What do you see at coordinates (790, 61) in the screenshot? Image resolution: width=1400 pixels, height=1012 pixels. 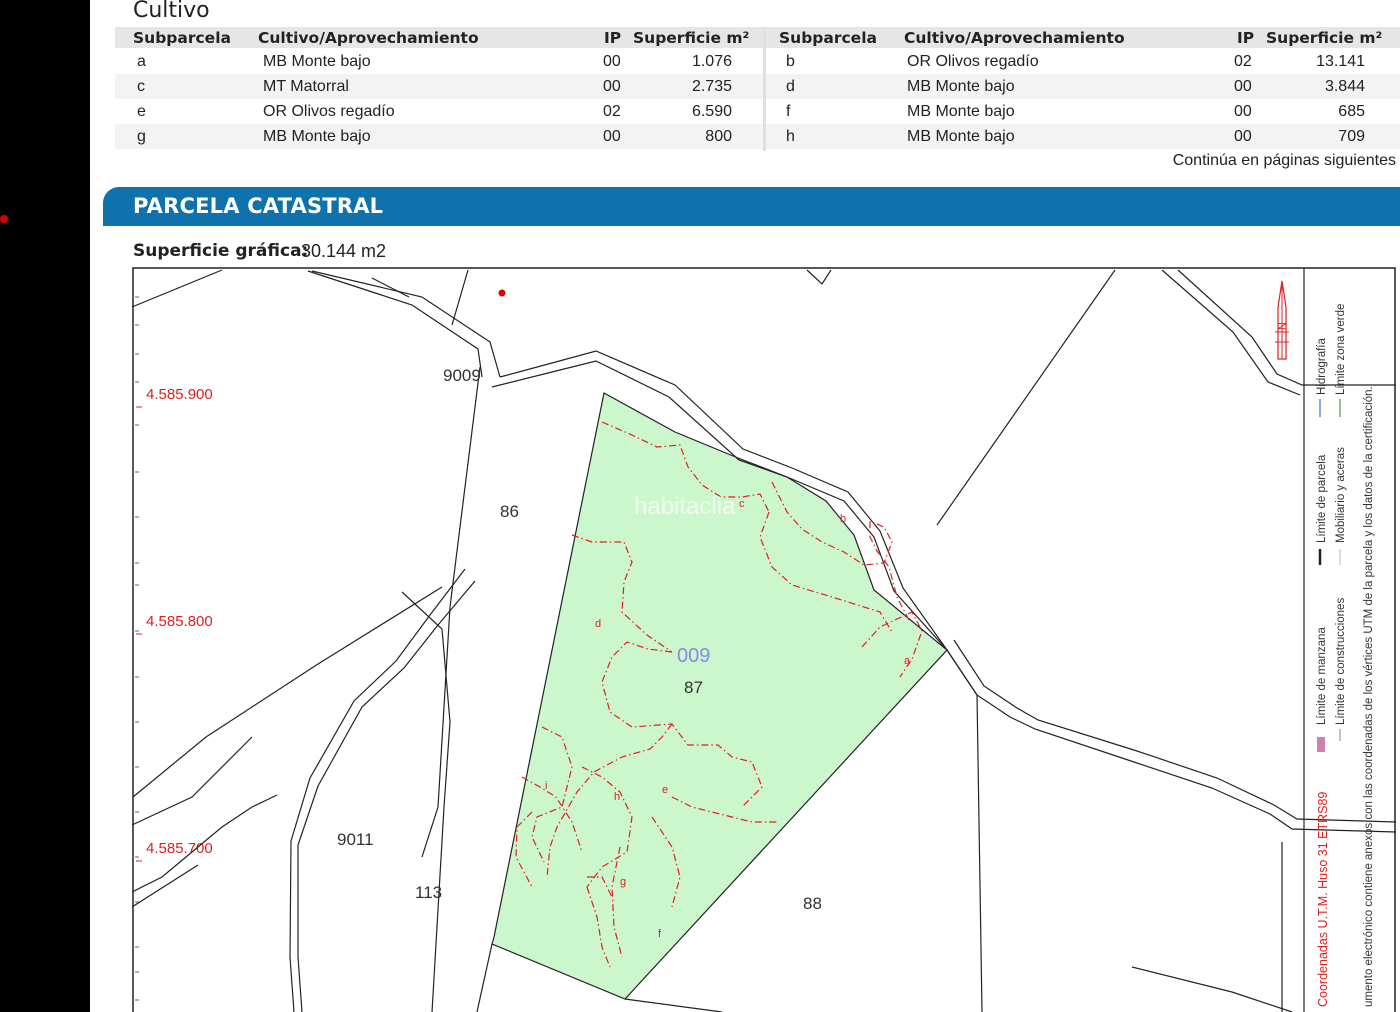 I see `row-subparcela: b` at bounding box center [790, 61].